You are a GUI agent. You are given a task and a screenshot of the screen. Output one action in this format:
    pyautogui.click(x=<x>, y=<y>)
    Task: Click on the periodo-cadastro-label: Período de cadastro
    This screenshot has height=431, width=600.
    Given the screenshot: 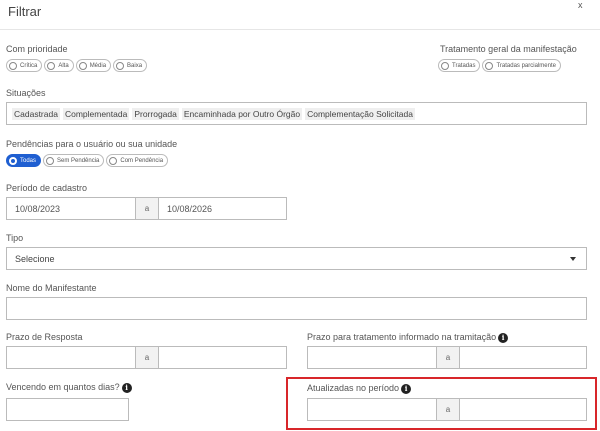 What is the action you would take?
    pyautogui.click(x=47, y=188)
    